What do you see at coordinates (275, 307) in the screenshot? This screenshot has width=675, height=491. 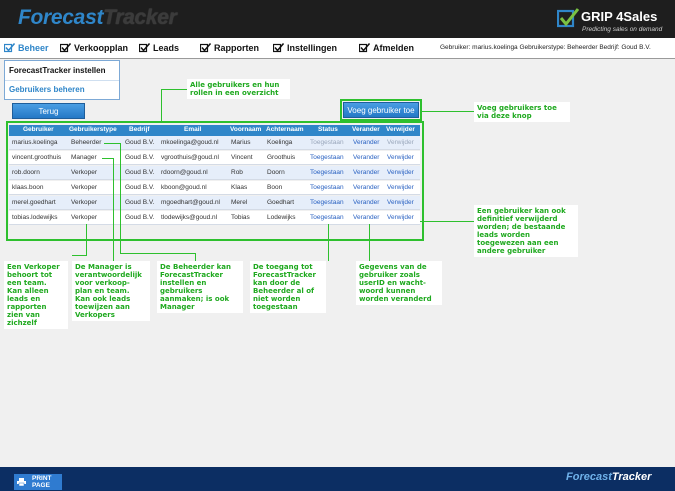 I see `callout-text: toegestaan` at bounding box center [275, 307].